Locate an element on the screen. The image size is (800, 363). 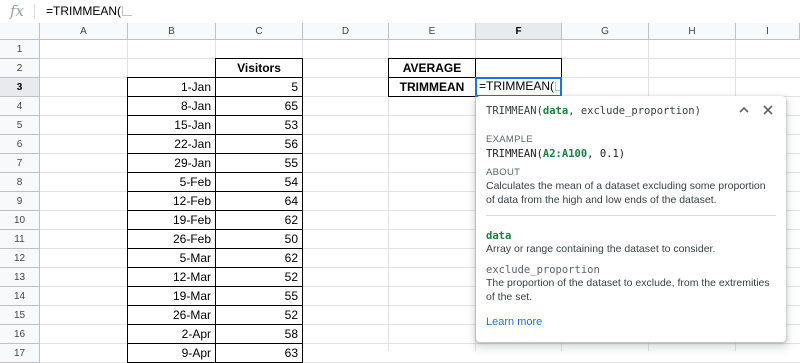
row-header-2: 2 is located at coordinates (20, 68).